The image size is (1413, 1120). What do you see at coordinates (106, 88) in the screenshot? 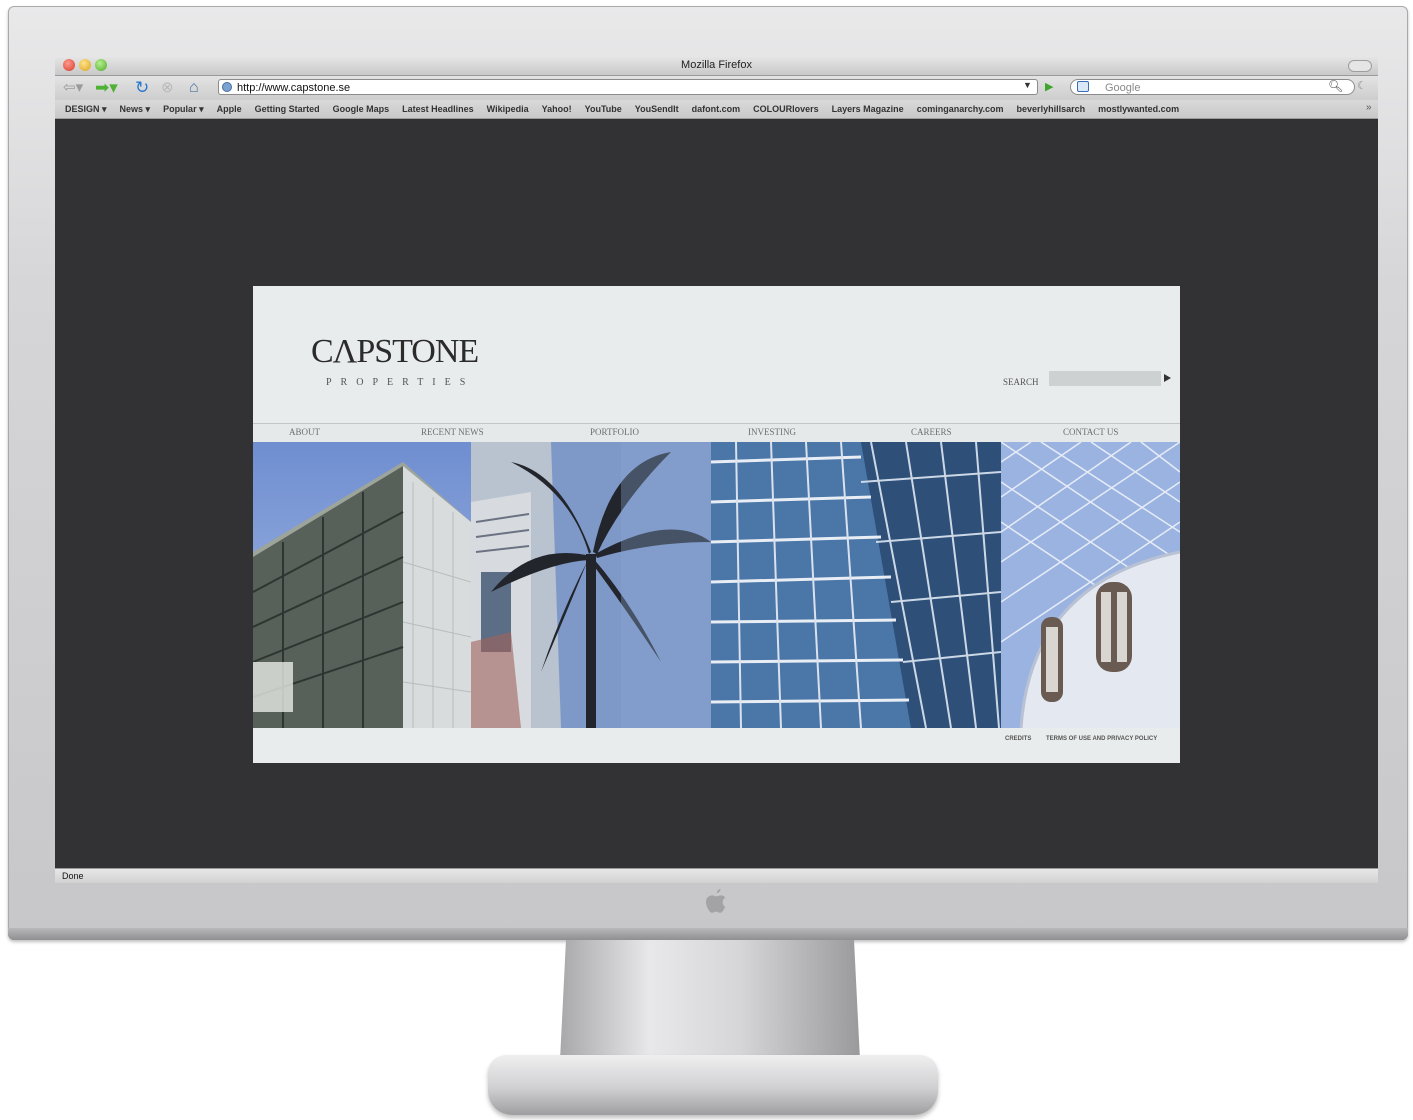
I see `forward-arrow-icon: ➡▾` at bounding box center [106, 88].